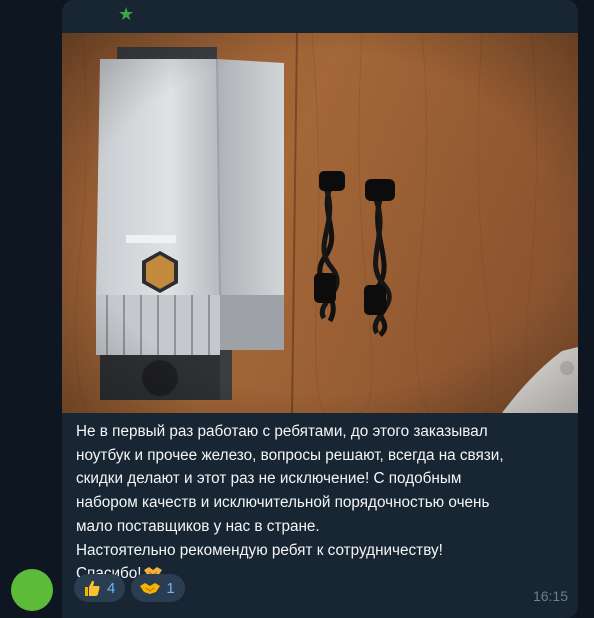 The image size is (594, 618). What do you see at coordinates (198, 526) in the screenshot?
I see `caption-line: мало поставщиков у нас в стране.` at bounding box center [198, 526].